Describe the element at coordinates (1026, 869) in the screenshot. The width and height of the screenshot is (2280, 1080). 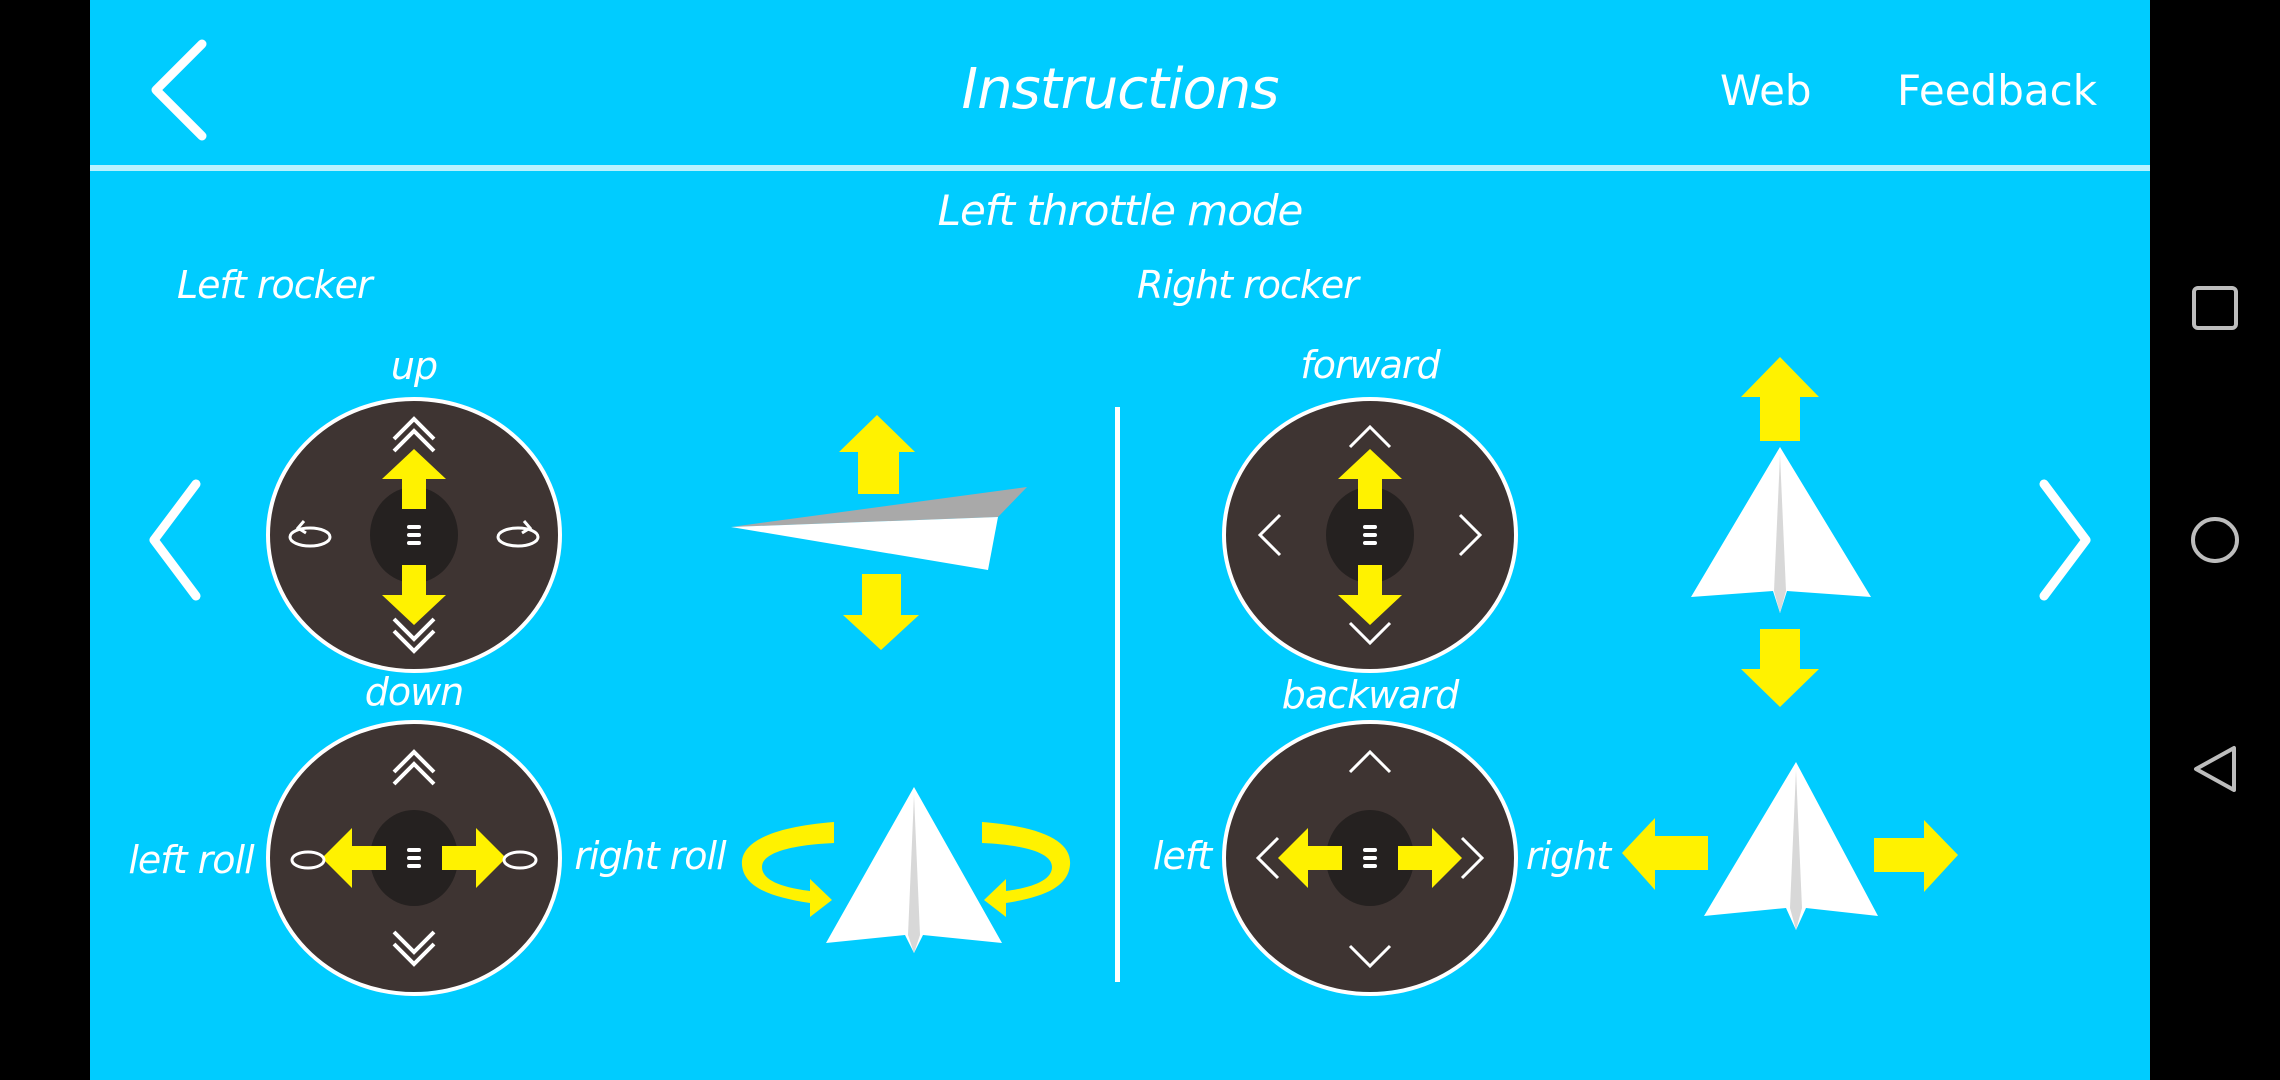
I see `roll-right-arrow-icon` at that location.